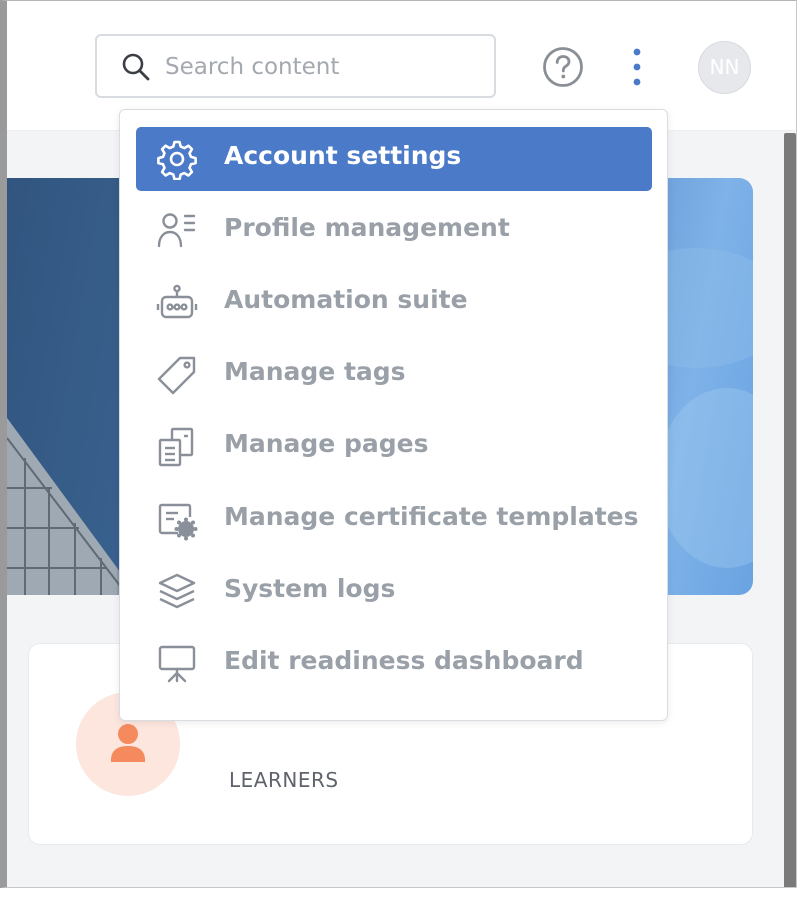  What do you see at coordinates (136, 67) in the screenshot?
I see `search-icon` at bounding box center [136, 67].